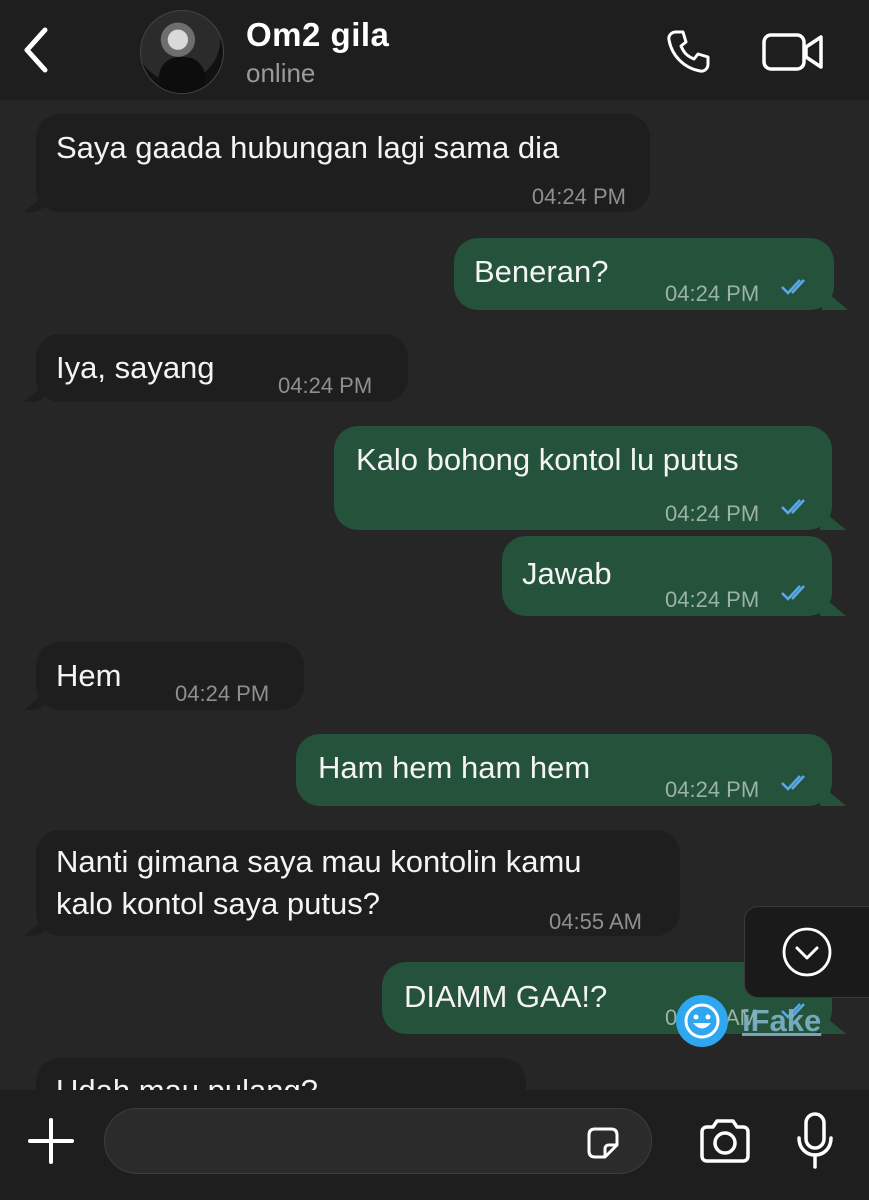  Describe the element at coordinates (667, 576) in the screenshot. I see `message-outgoing: Jawab 04:24 PM` at that location.